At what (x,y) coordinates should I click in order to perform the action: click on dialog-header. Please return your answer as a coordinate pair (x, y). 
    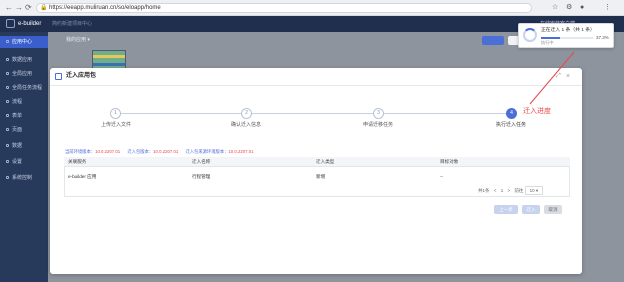
    Looking at the image, I should click on (316, 77).